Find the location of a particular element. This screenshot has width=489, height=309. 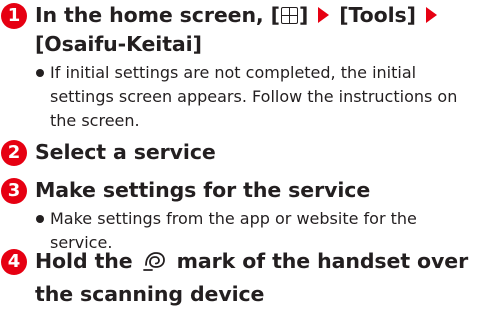

step-3-heading: 3 Make settings for the service is located at coordinates (244, 190).